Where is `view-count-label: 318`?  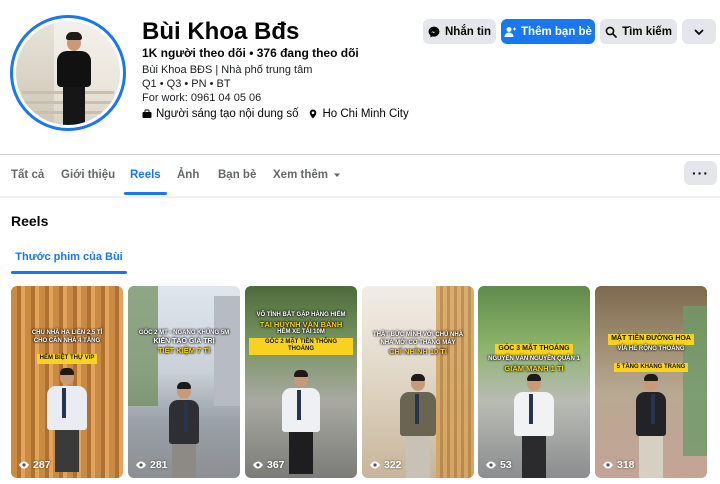 view-count-label: 318 is located at coordinates (626, 465).